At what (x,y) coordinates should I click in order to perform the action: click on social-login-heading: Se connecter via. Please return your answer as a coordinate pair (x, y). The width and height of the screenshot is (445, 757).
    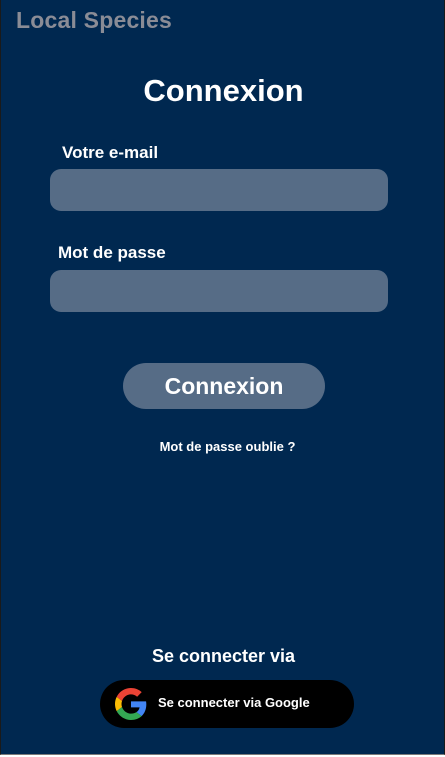
    Looking at the image, I should click on (223, 656).